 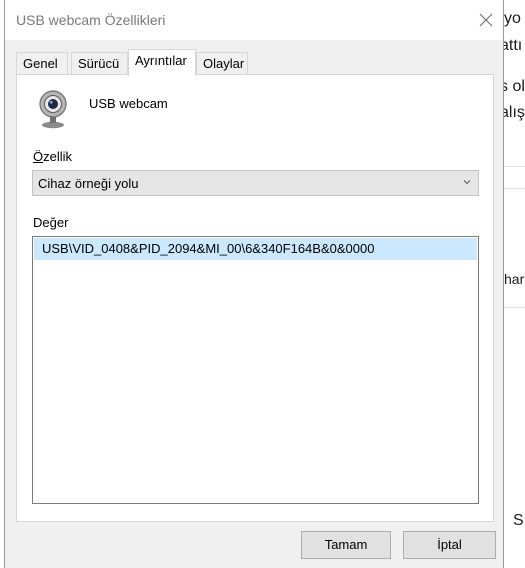 What do you see at coordinates (88, 183) in the screenshot?
I see `property-dropdown-value: Cihaz örneği yolu` at bounding box center [88, 183].